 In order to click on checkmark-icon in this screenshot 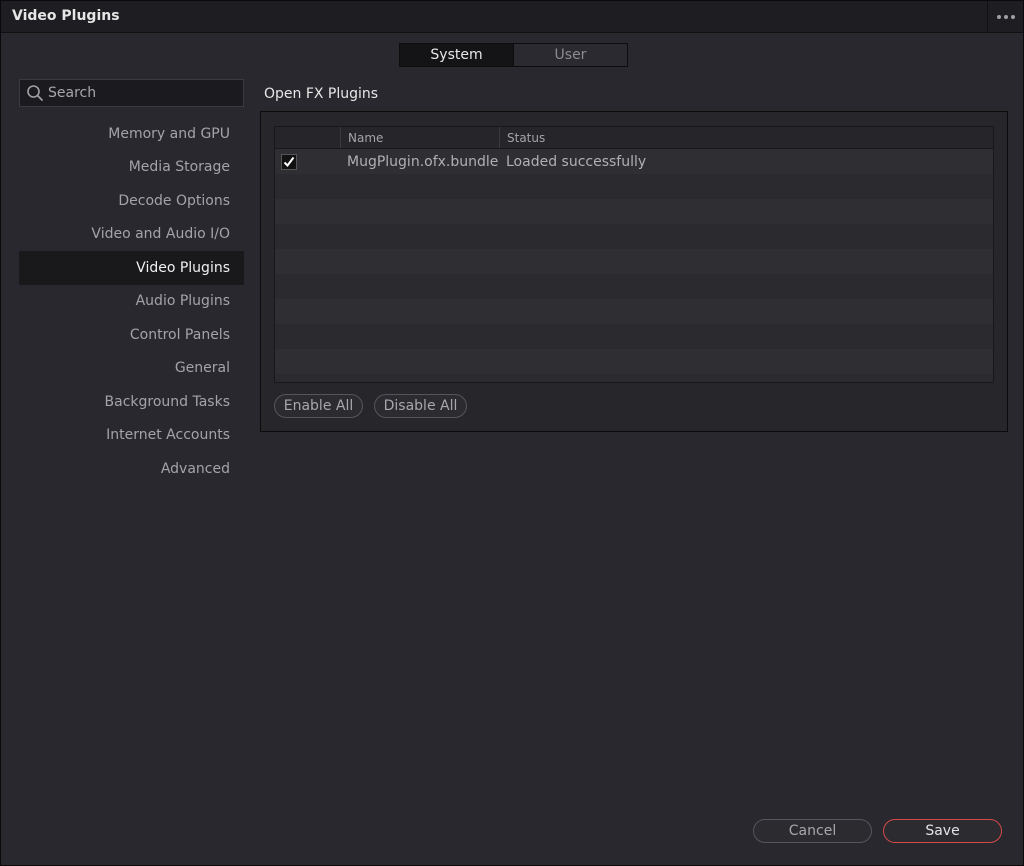, I will do `click(289, 161)`.